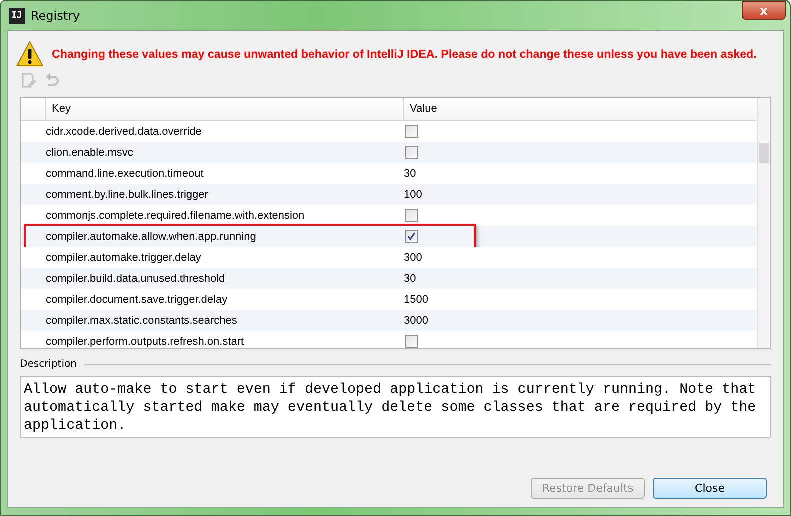 Image resolution: width=791 pixels, height=516 pixels. What do you see at coordinates (710, 488) in the screenshot?
I see `close-button: Close` at bounding box center [710, 488].